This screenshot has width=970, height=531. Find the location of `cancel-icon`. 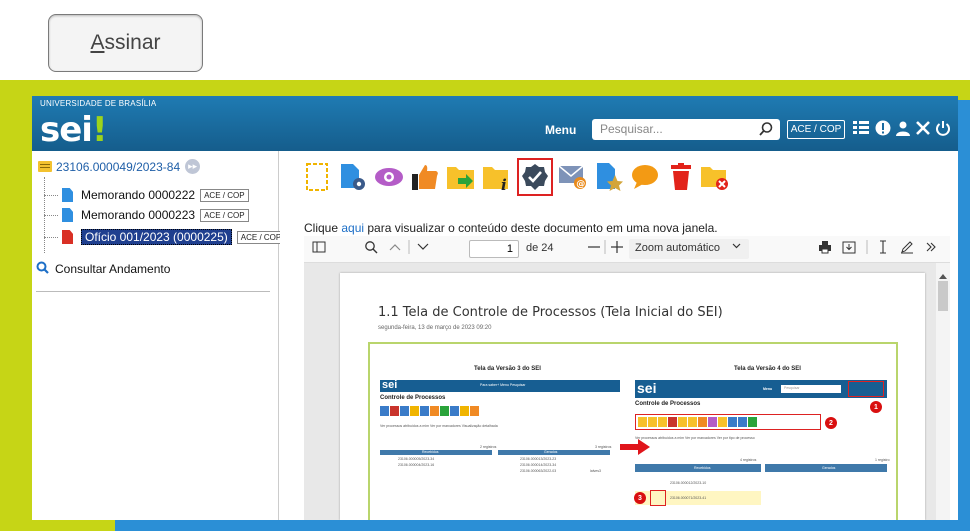

cancel-icon is located at coordinates (715, 177).